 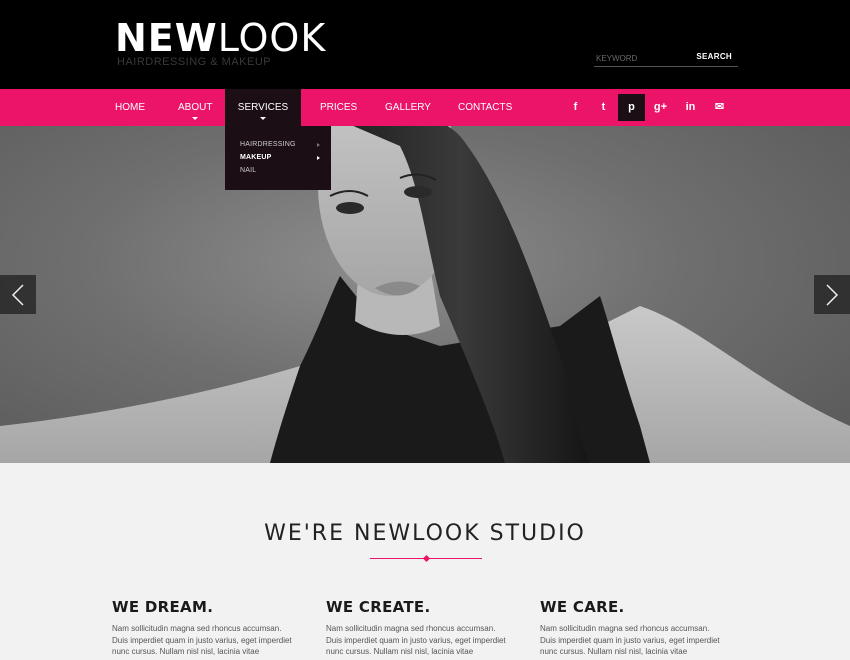 What do you see at coordinates (603, 107) in the screenshot?
I see `twitter-icon: t` at bounding box center [603, 107].